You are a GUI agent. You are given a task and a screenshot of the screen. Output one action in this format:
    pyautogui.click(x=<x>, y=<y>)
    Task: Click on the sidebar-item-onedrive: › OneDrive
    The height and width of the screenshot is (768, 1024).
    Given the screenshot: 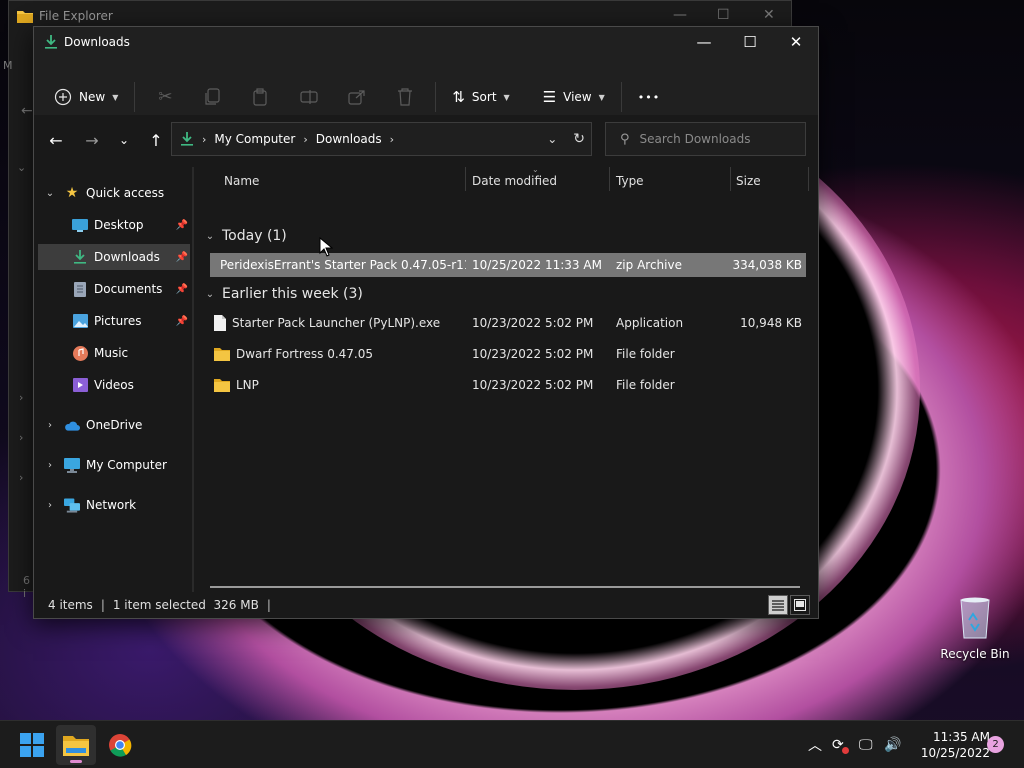 What is the action you would take?
    pyautogui.click(x=114, y=425)
    